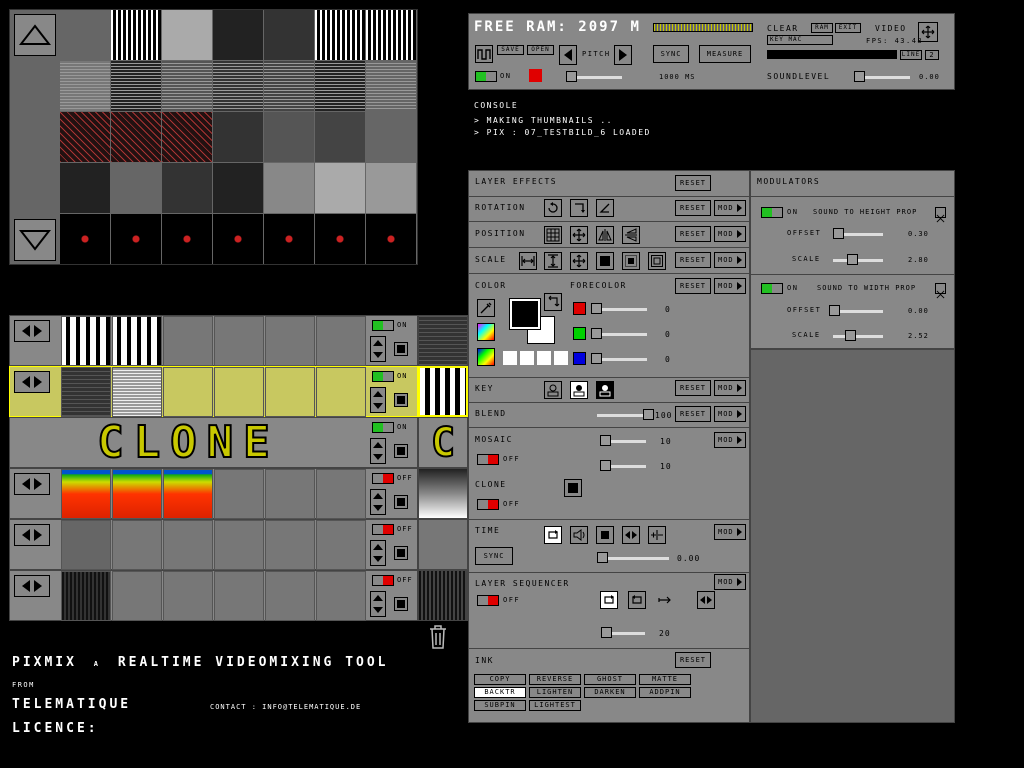  What do you see at coordinates (555, 679) in the screenshot?
I see `ink-reverse-button: REVERSE` at bounding box center [555, 679].